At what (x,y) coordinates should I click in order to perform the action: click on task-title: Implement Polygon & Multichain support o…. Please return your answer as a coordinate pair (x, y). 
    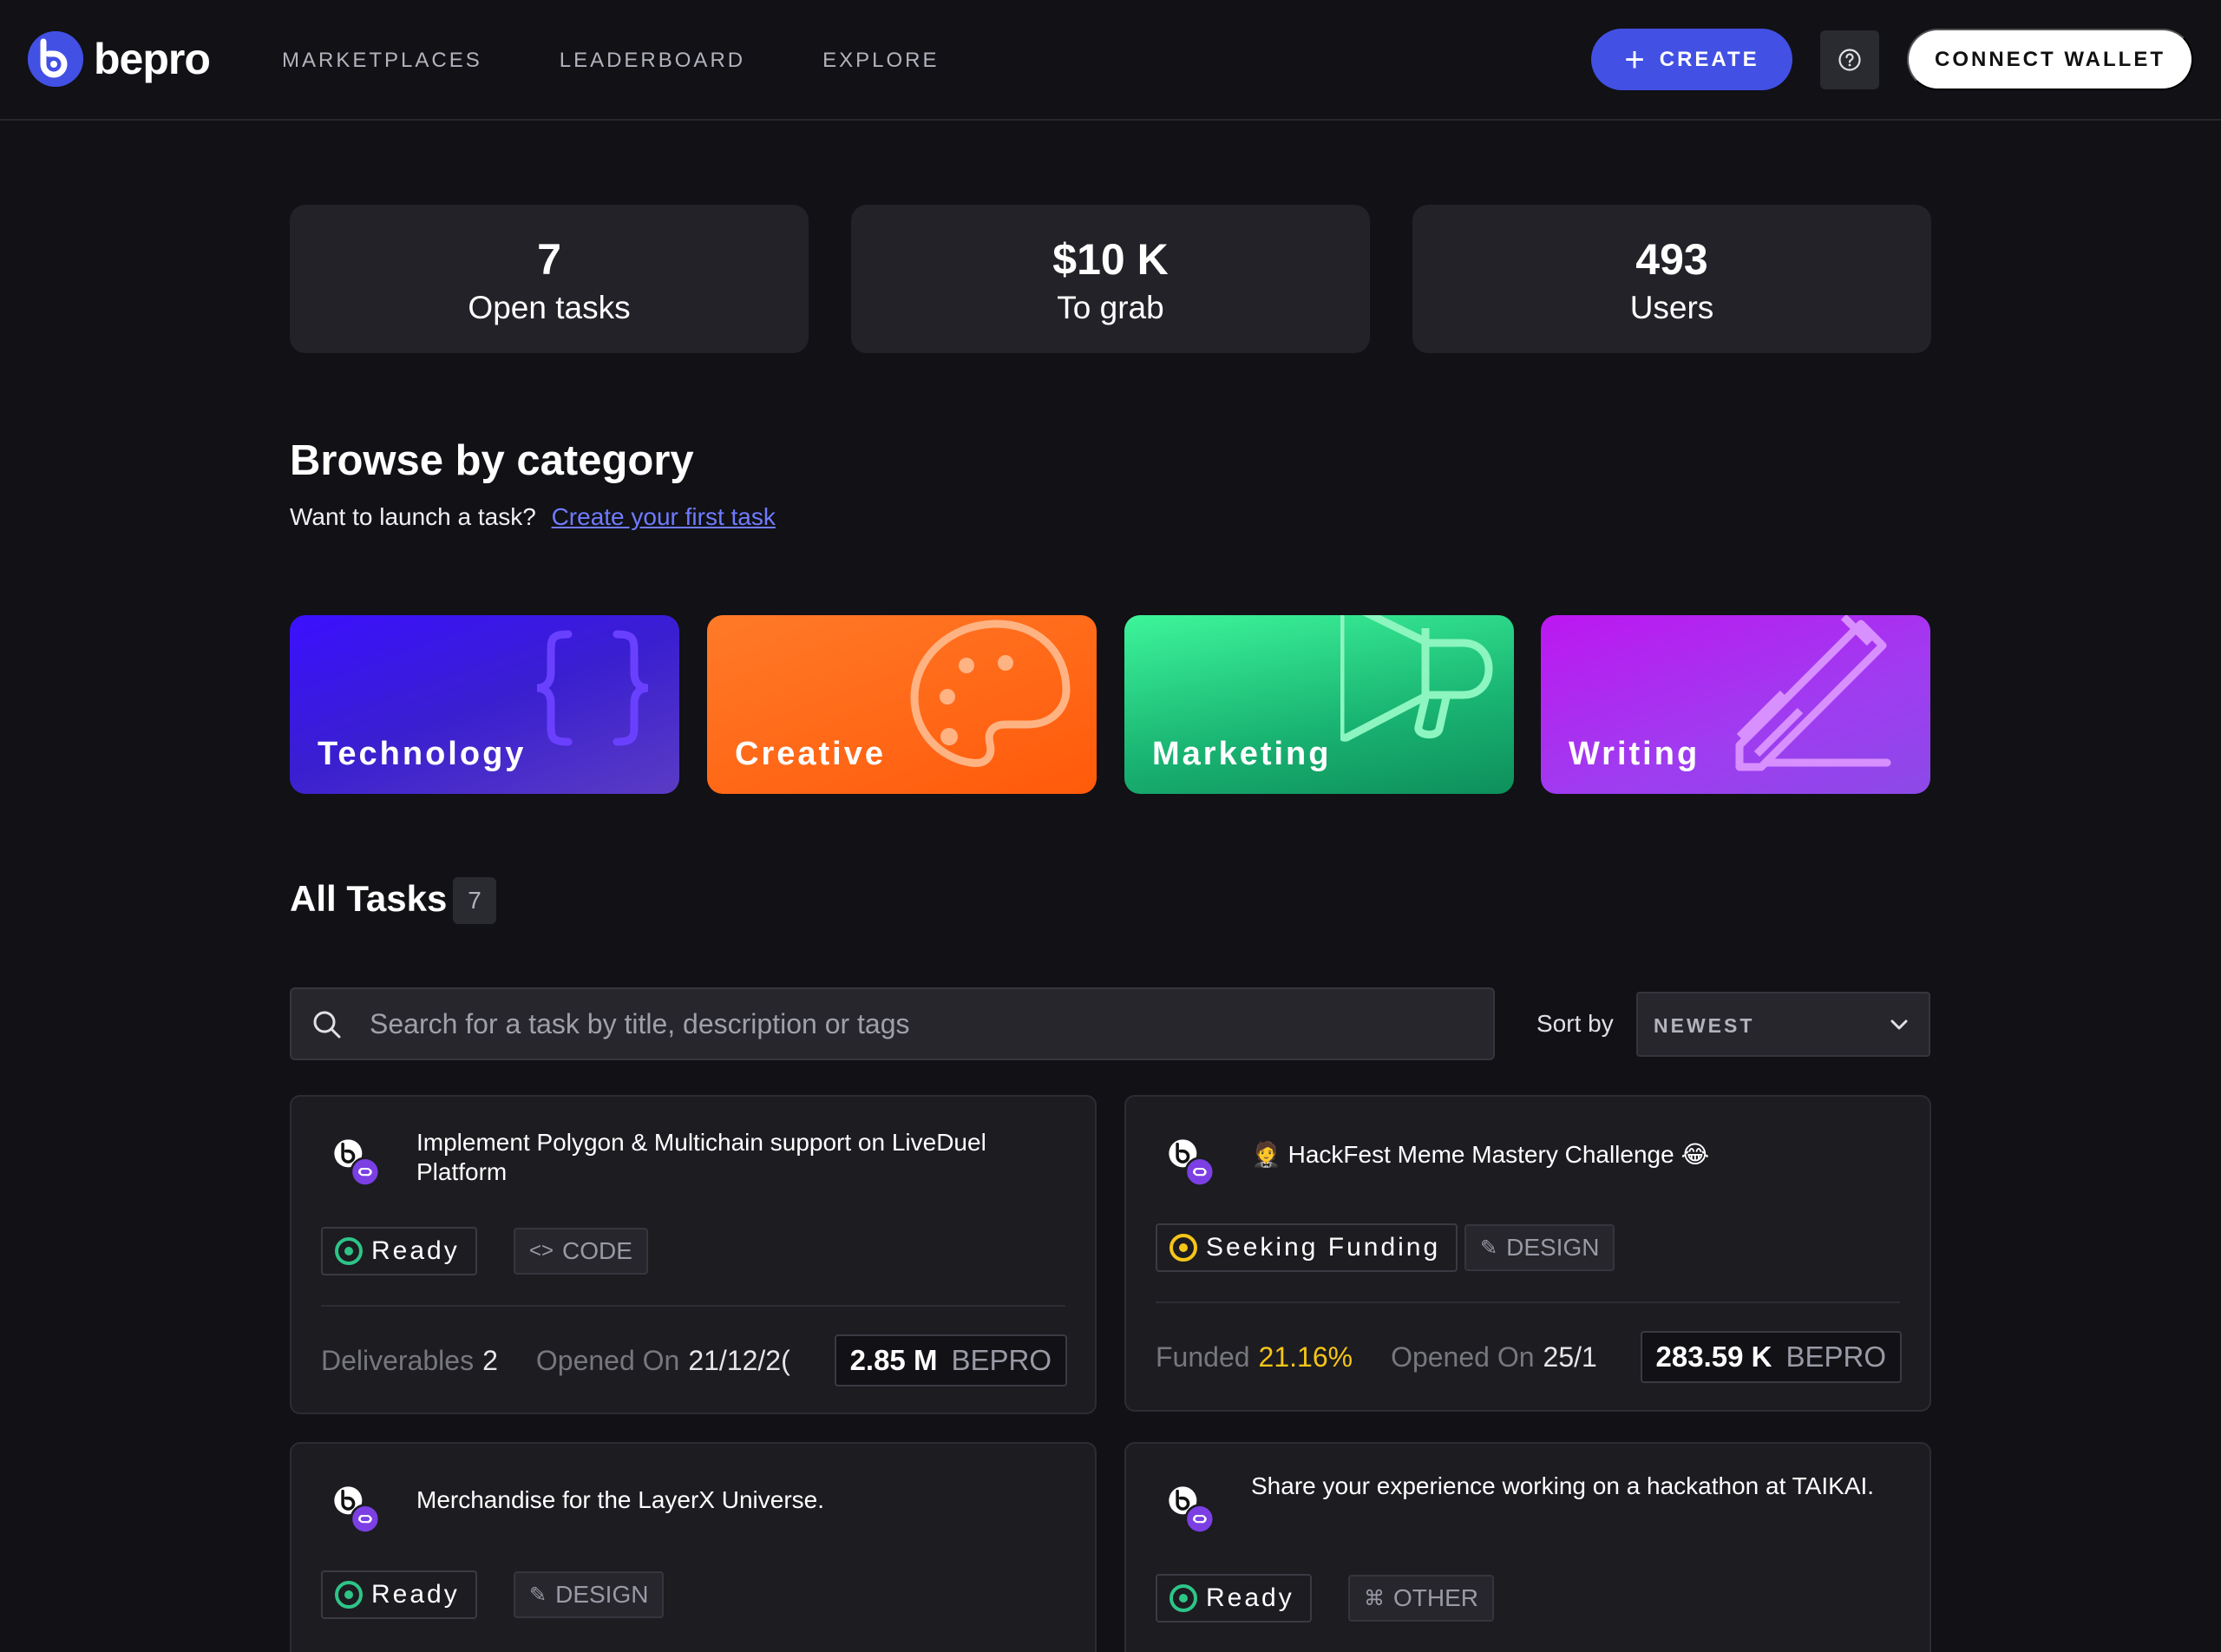
    Looking at the image, I should click on (737, 1157).